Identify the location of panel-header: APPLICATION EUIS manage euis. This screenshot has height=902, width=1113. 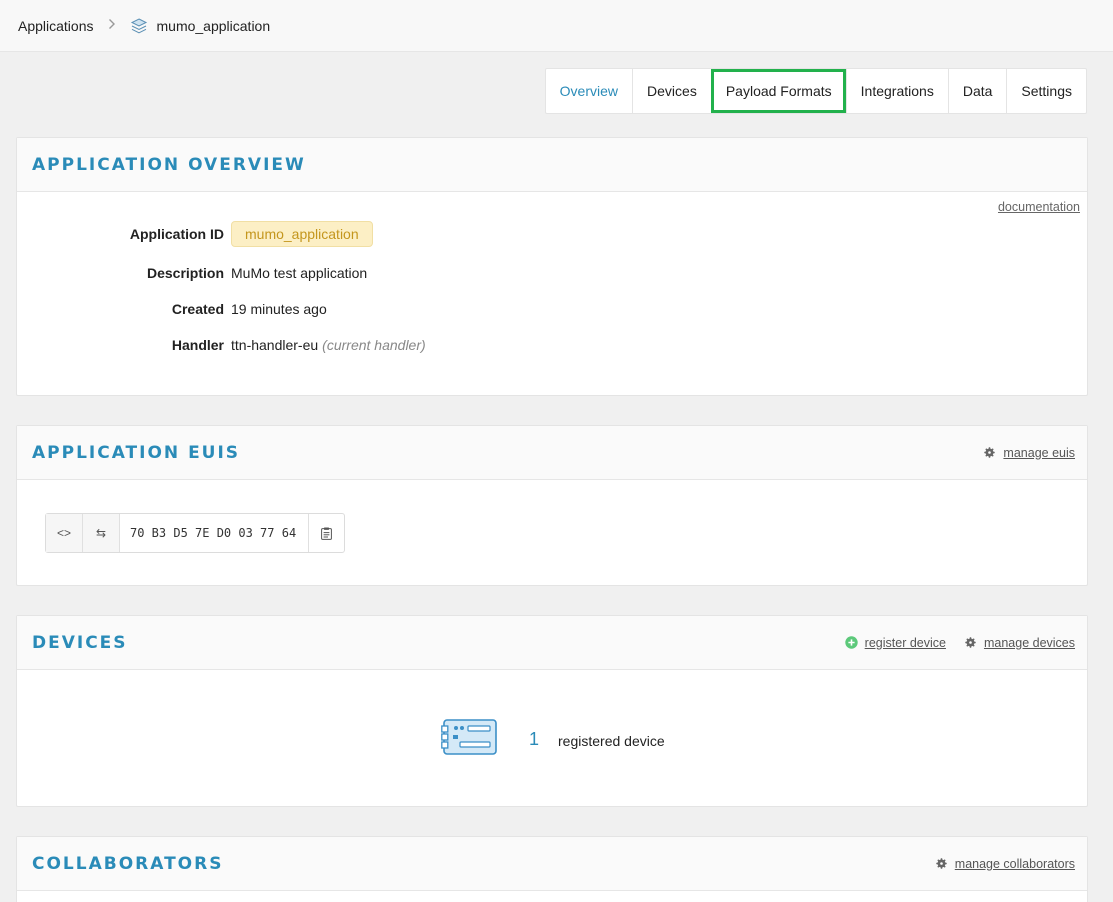
(552, 453).